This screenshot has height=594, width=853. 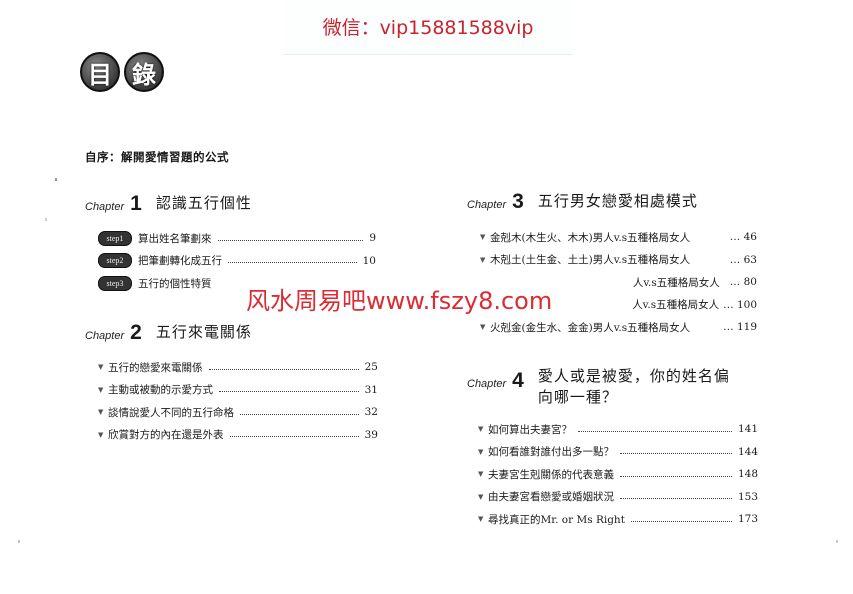 What do you see at coordinates (747, 451) in the screenshot?
I see `entry-page: 144` at bounding box center [747, 451].